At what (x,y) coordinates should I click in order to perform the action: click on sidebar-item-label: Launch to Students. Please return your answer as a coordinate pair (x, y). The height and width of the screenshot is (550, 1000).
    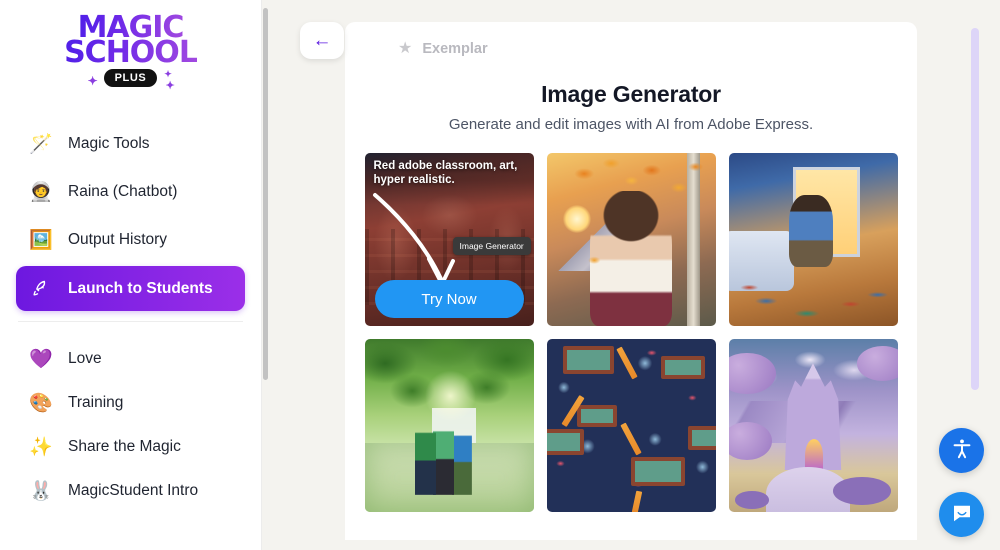
    Looking at the image, I should click on (140, 288).